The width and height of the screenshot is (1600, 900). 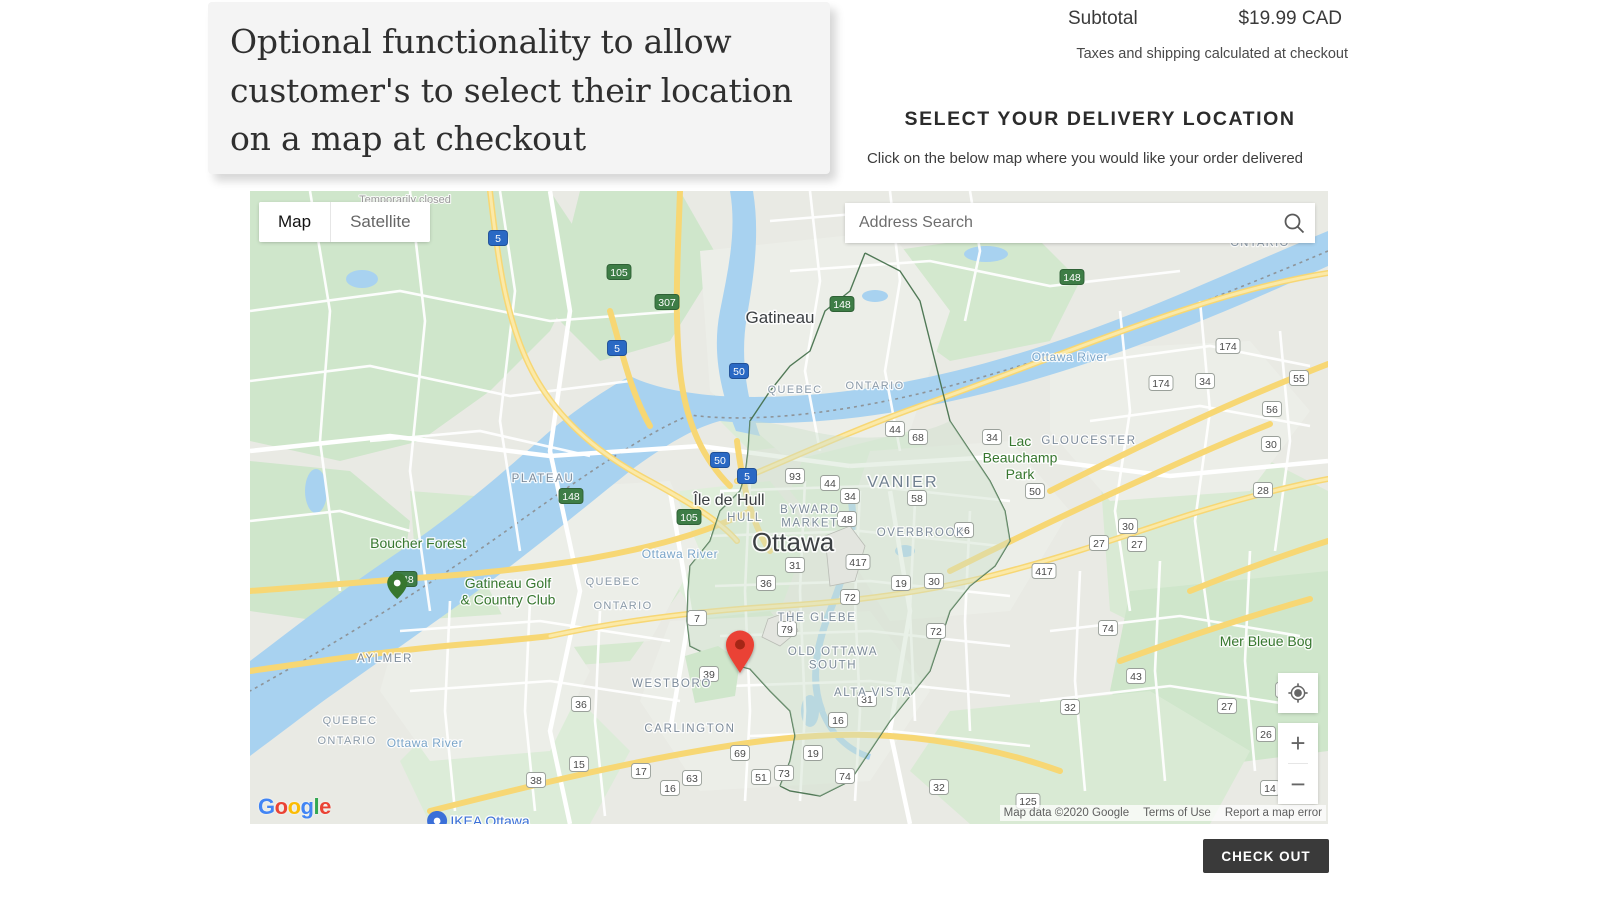 I want to click on svg-text: HULL, so click(x=745, y=518).